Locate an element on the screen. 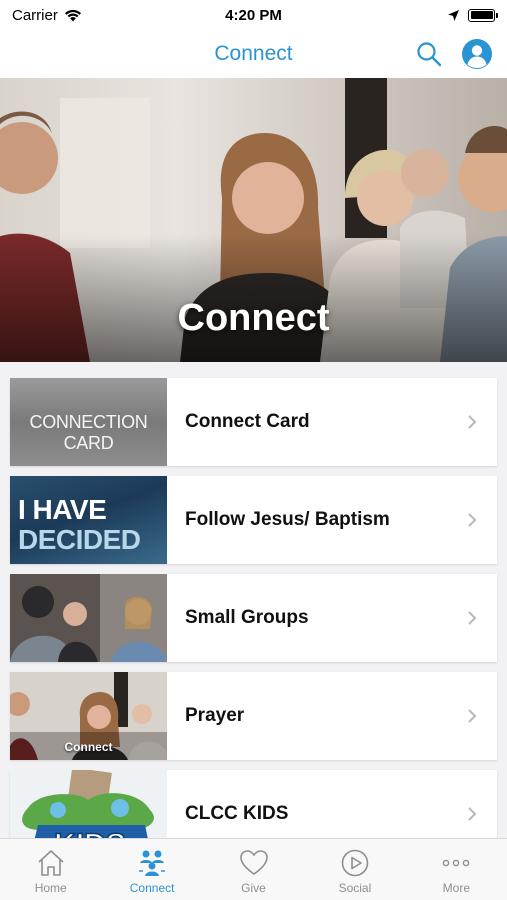 This screenshot has width=507, height=900. more-icon is located at coordinates (456, 863).